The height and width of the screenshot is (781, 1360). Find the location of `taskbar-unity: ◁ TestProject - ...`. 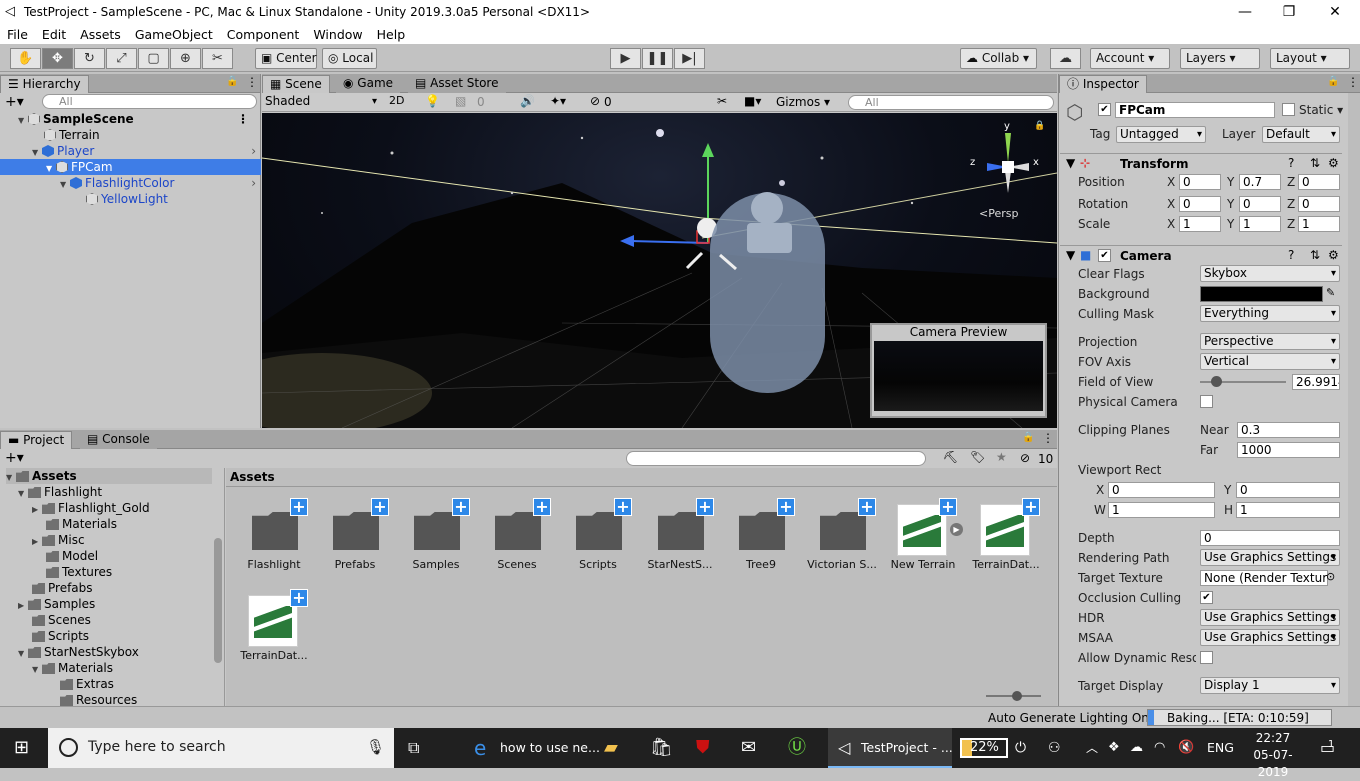

taskbar-unity: ◁ TestProject - ... is located at coordinates (890, 748).